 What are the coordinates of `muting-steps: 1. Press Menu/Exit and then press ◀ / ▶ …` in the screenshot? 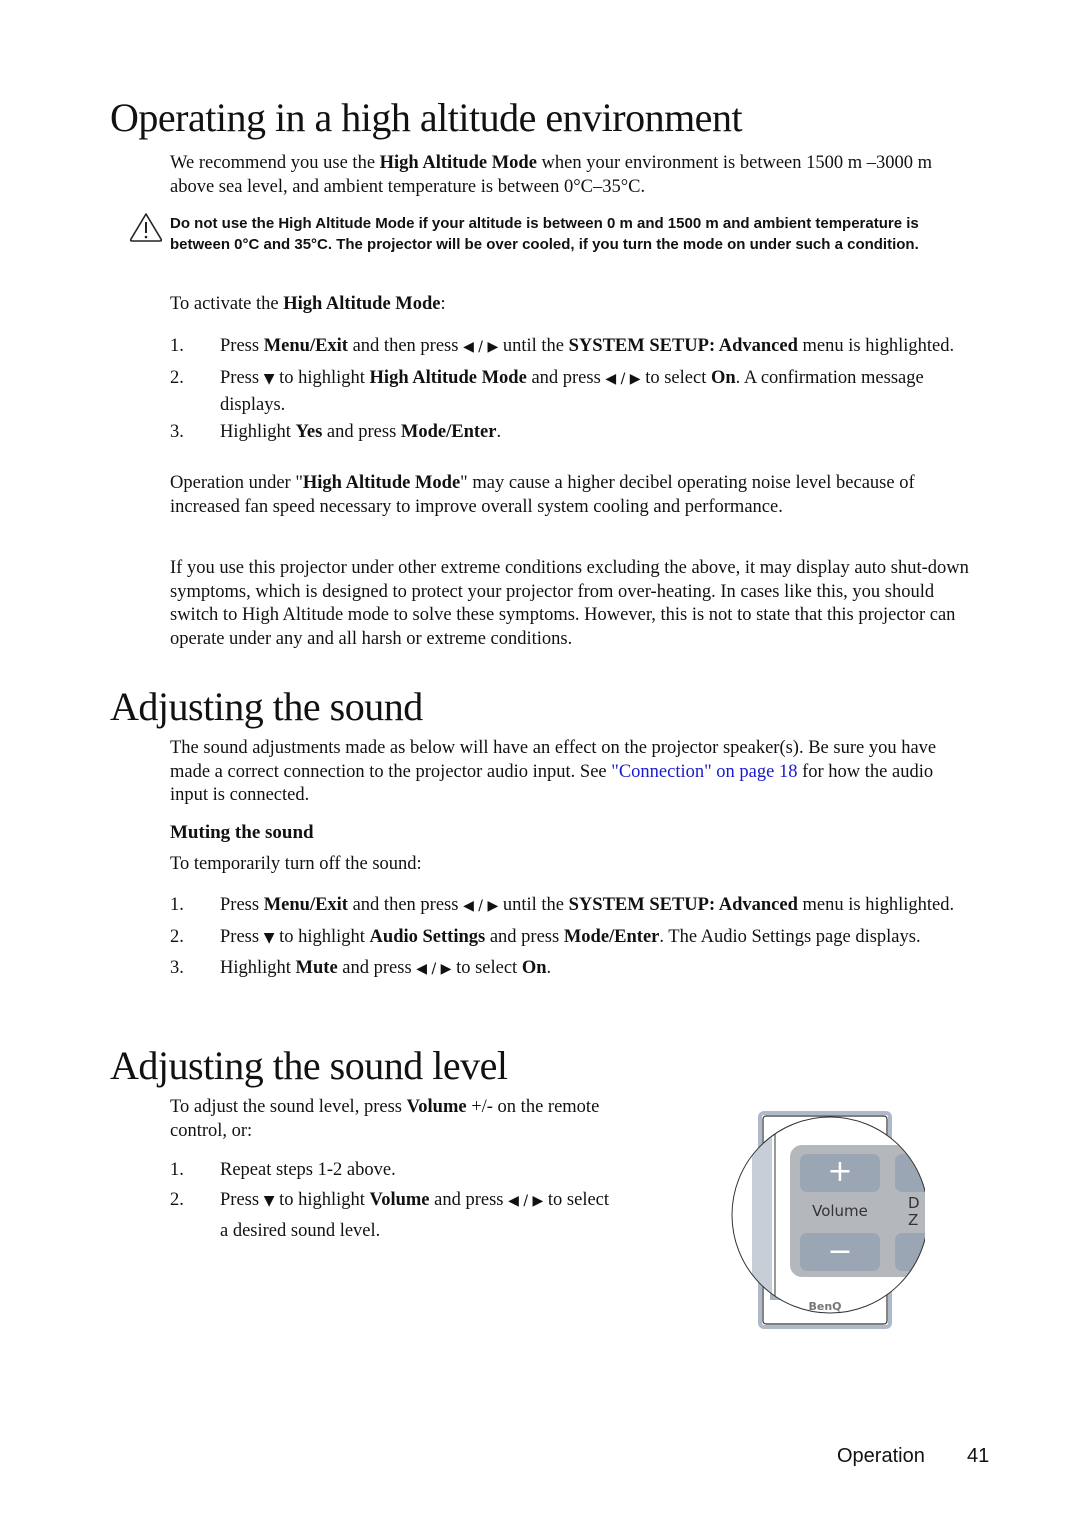 It's located at (570, 937).